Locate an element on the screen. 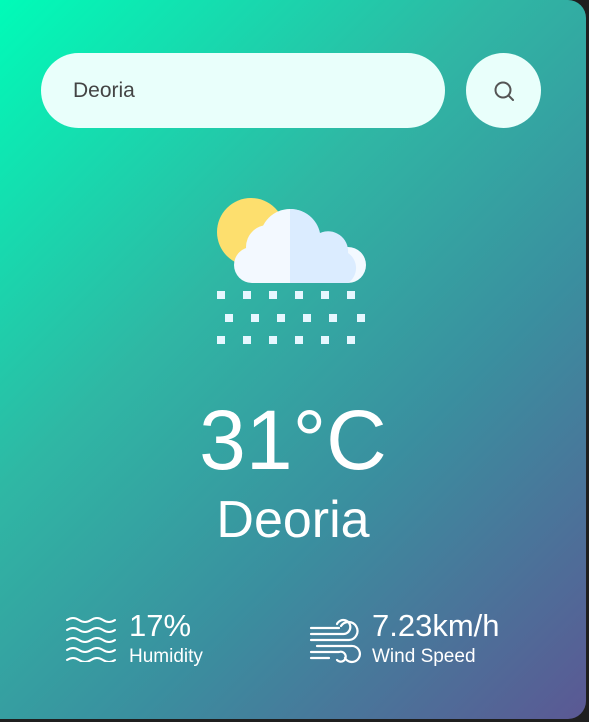 This screenshot has height=722, width=589. search-input is located at coordinates (243, 90).